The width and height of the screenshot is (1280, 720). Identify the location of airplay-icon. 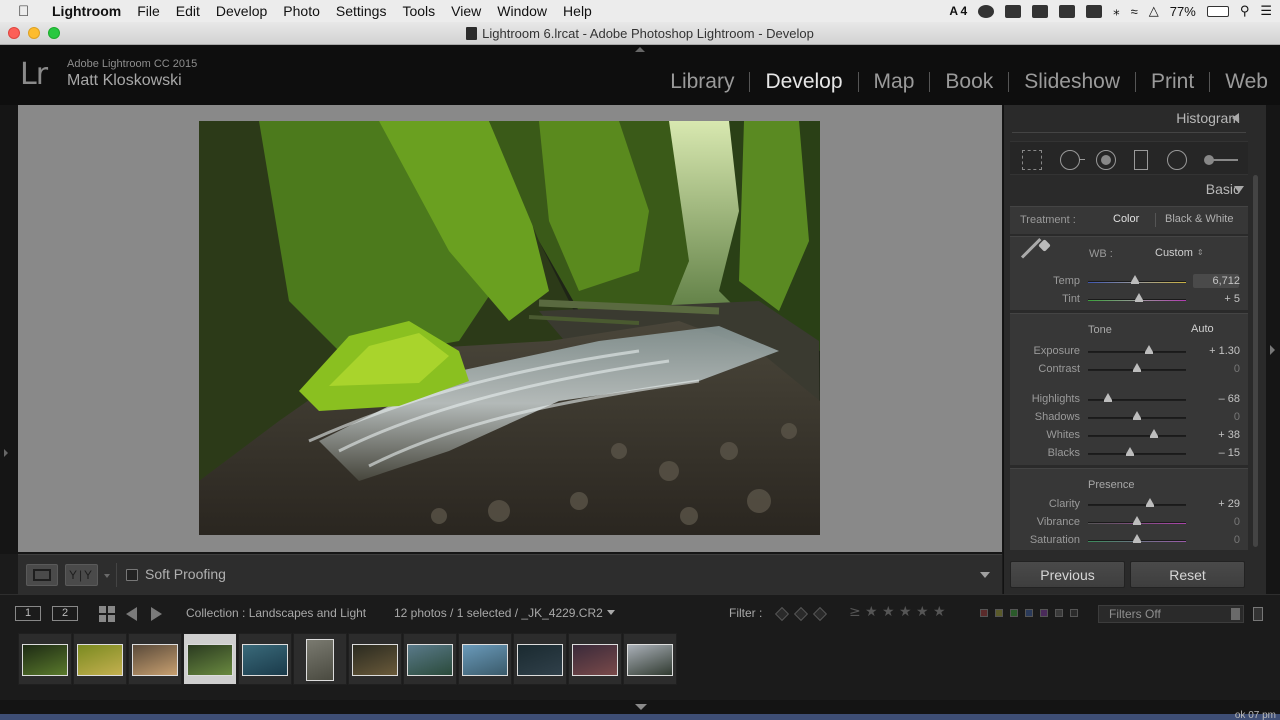
(1067, 11).